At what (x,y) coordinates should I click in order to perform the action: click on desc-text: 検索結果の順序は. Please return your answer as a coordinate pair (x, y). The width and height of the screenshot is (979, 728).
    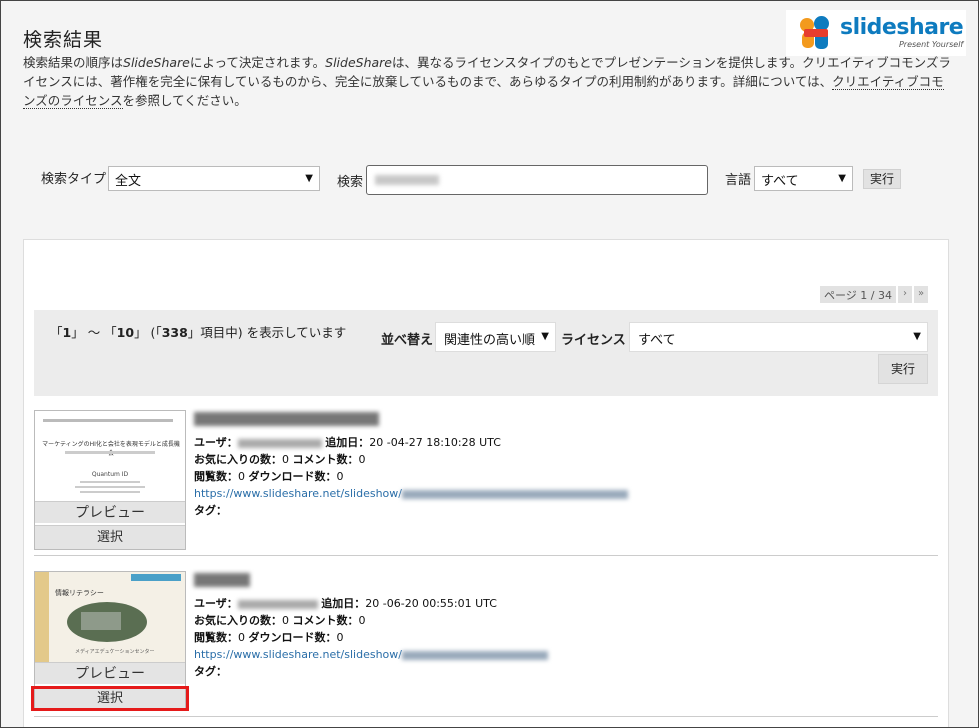
    Looking at the image, I should click on (73, 62).